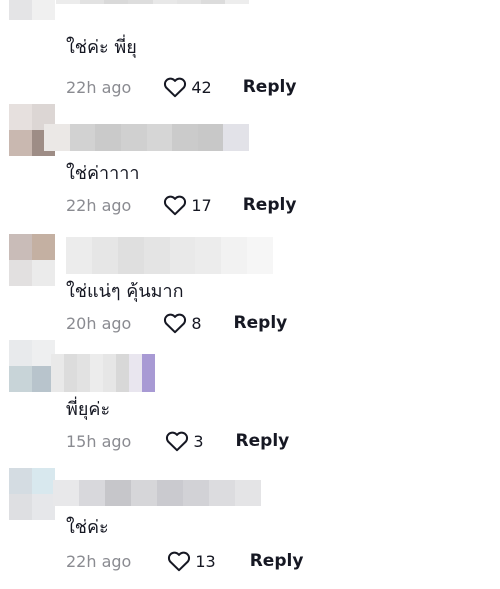  What do you see at coordinates (179, 561) in the screenshot?
I see `heart-icon` at bounding box center [179, 561].